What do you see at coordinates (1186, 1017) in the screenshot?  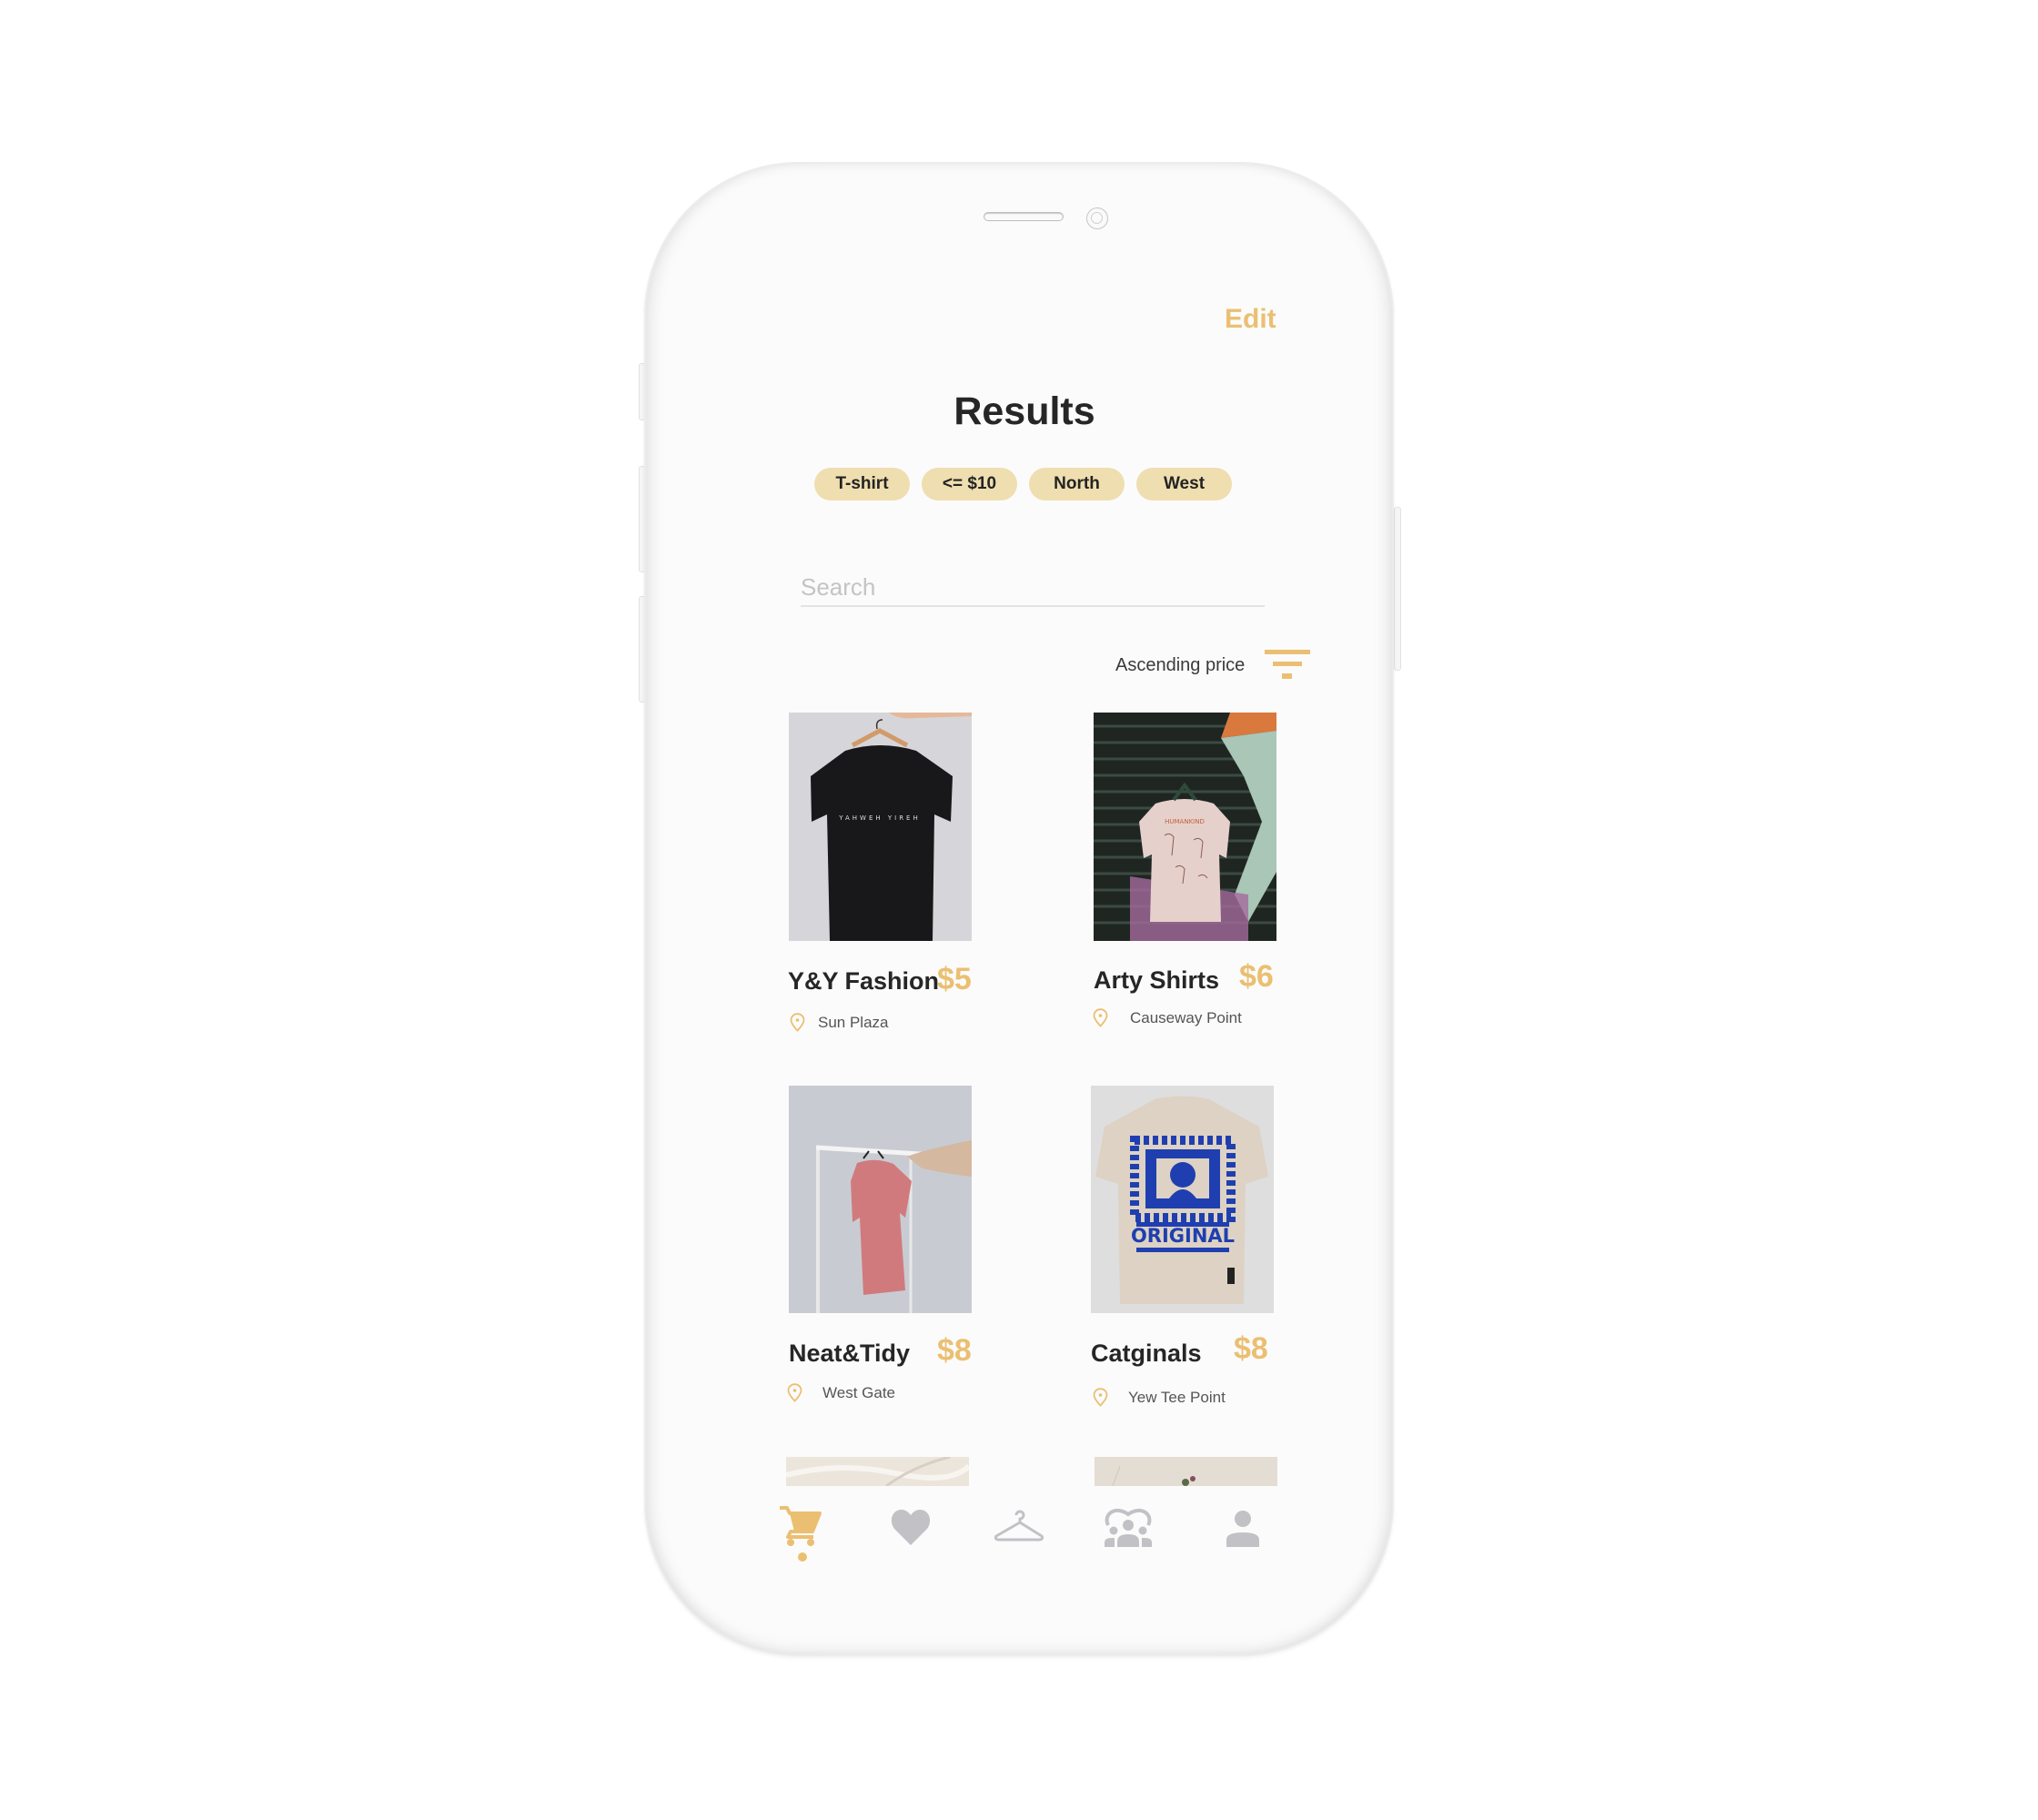 I see `location-text: Causeway Point` at bounding box center [1186, 1017].